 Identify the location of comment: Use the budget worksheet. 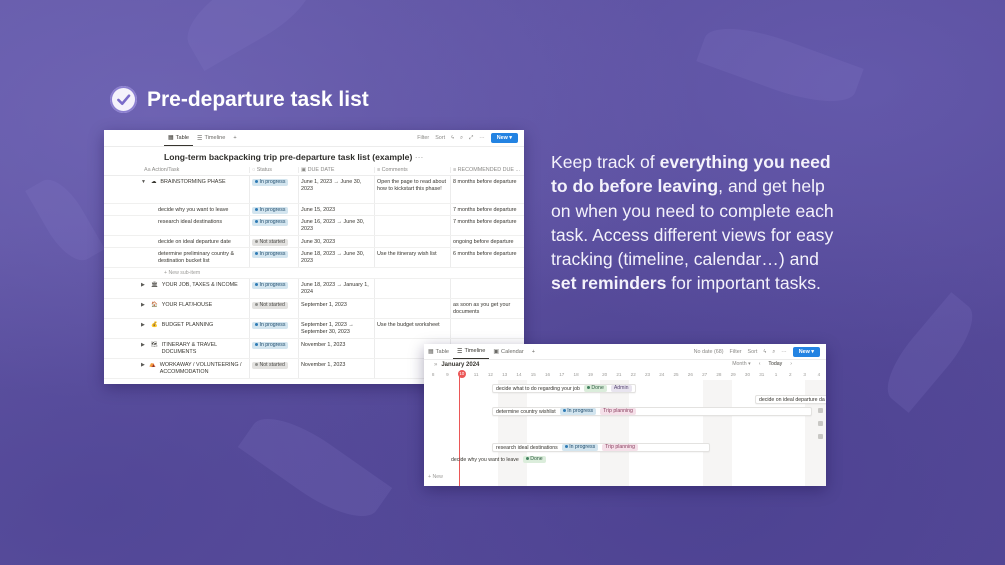
(412, 328).